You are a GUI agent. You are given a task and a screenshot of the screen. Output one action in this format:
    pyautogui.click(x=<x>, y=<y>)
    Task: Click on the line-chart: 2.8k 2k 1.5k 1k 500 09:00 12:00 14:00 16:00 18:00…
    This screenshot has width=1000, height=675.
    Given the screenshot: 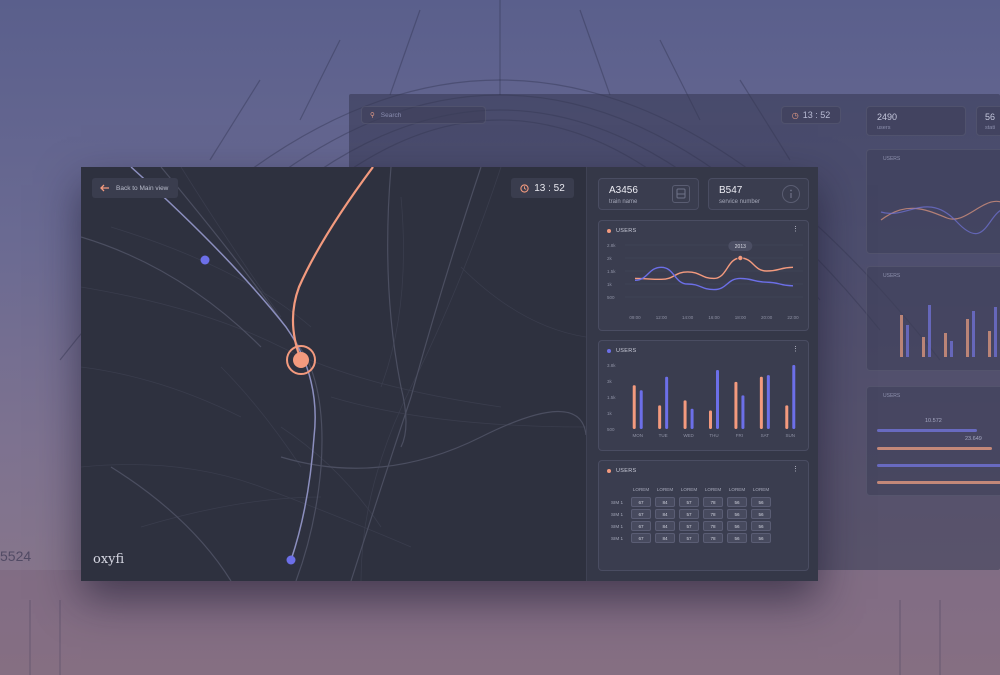 What is the action you would take?
    pyautogui.click(x=705, y=280)
    